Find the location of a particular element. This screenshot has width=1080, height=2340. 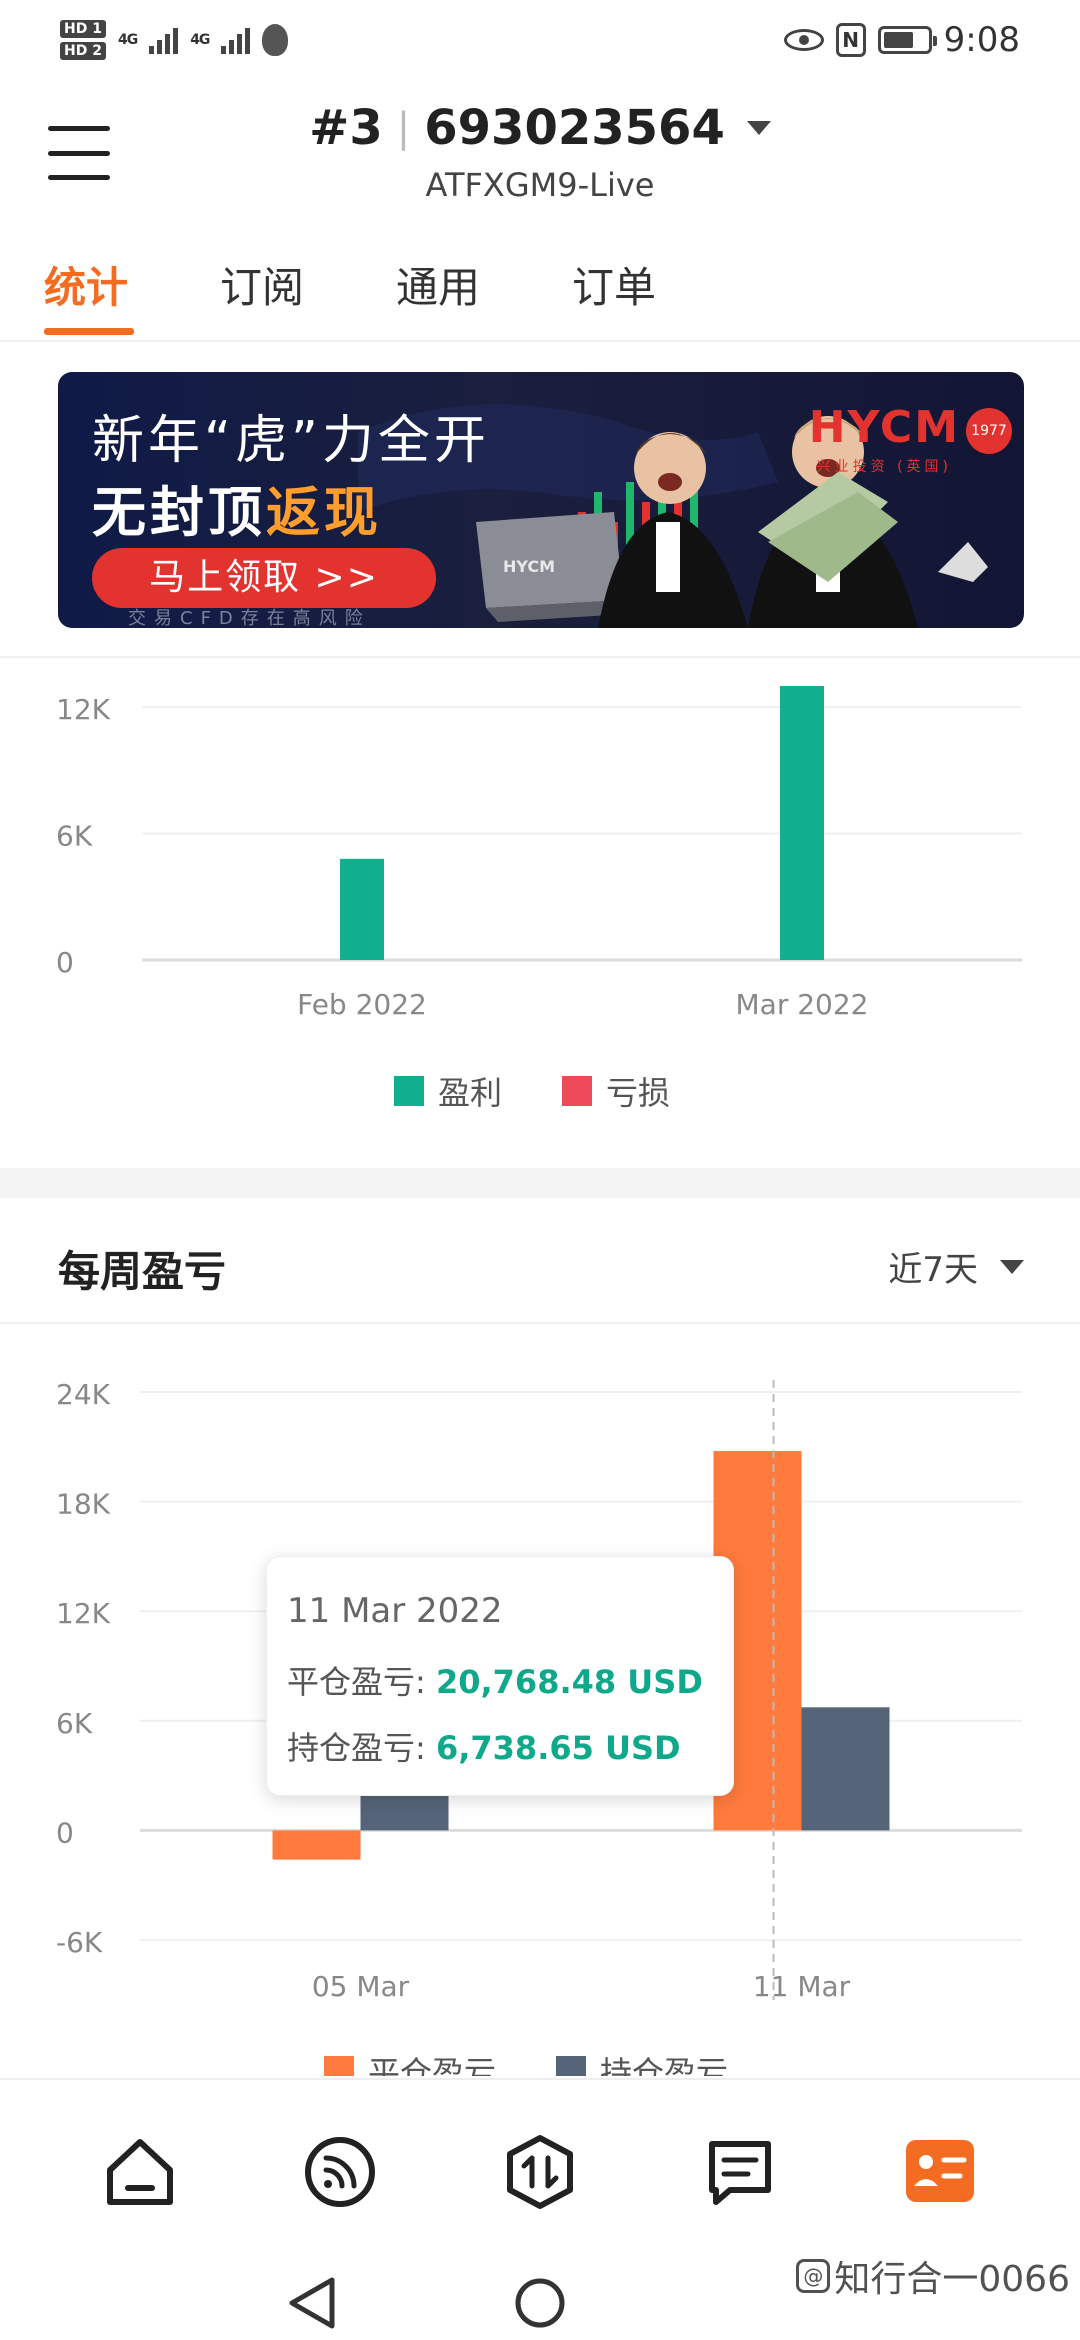

back-icon is located at coordinates (312, 2303).